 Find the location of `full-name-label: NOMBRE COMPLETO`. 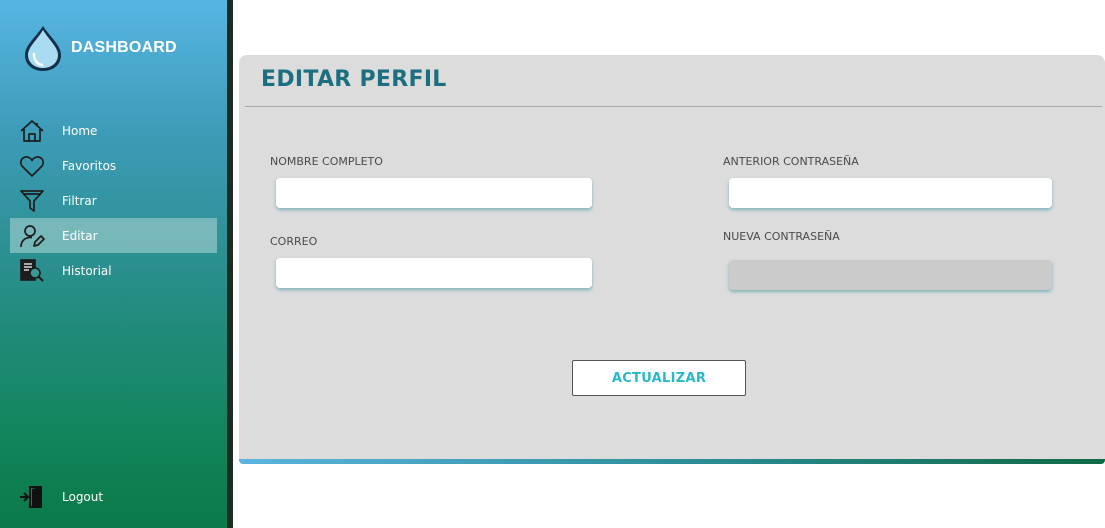

full-name-label: NOMBRE COMPLETO is located at coordinates (326, 161).